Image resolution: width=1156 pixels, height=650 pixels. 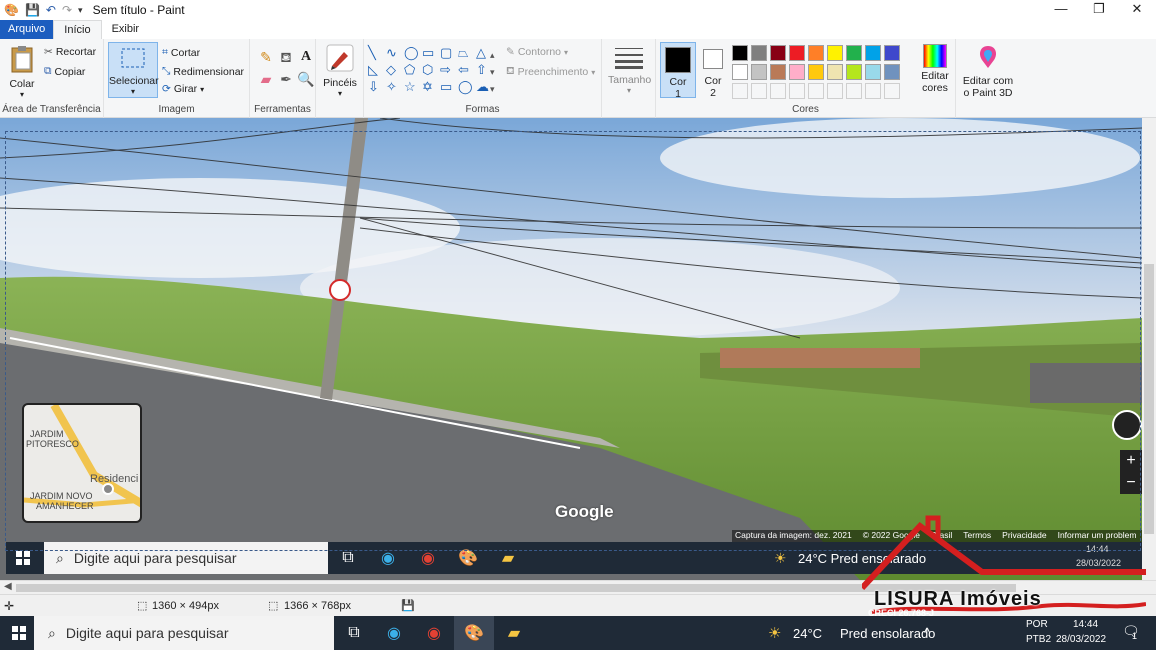 What do you see at coordinates (713, 70) in the screenshot?
I see `color2-button: Cor 2` at bounding box center [713, 70].